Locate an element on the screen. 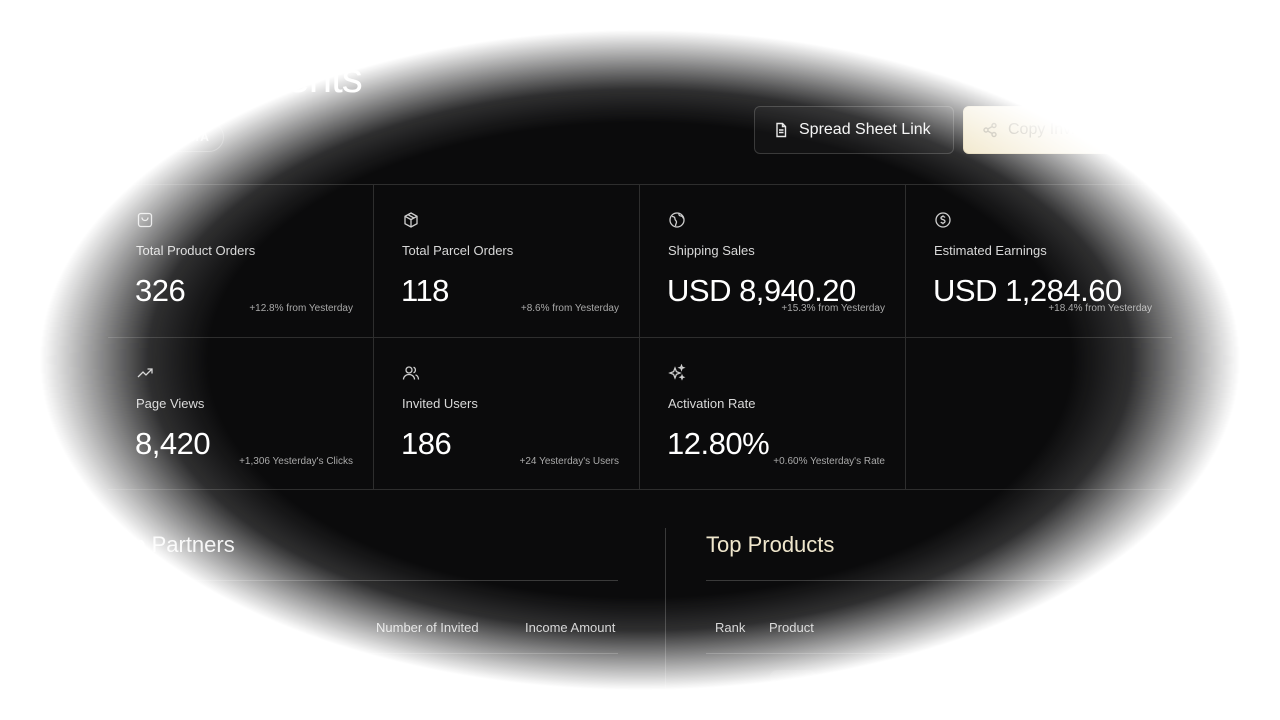  shopping-bag-icon is located at coordinates (145, 220).